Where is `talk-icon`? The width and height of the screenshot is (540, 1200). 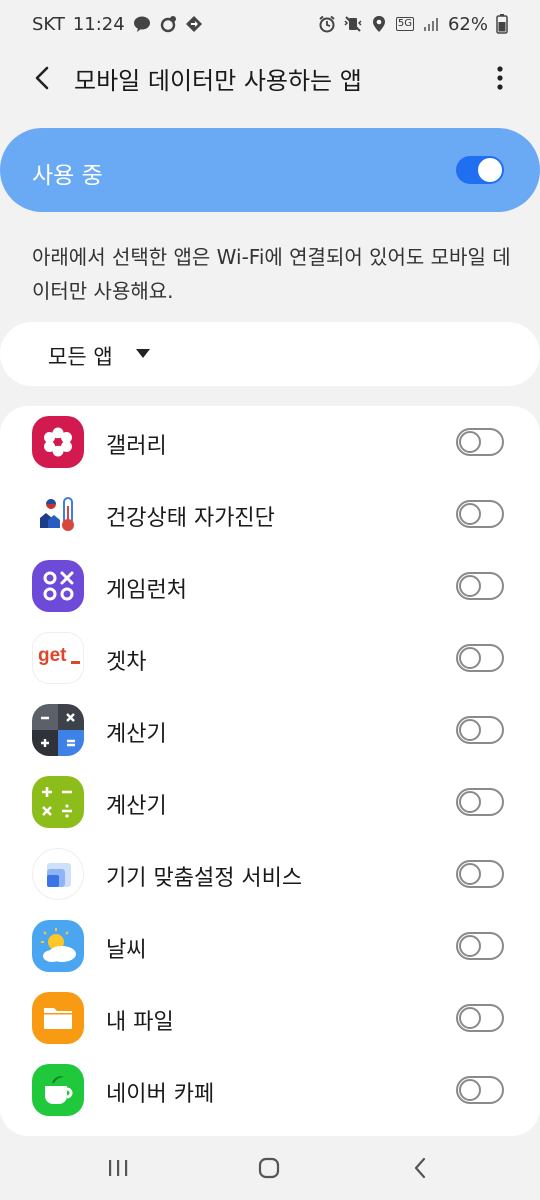 talk-icon is located at coordinates (141, 24).